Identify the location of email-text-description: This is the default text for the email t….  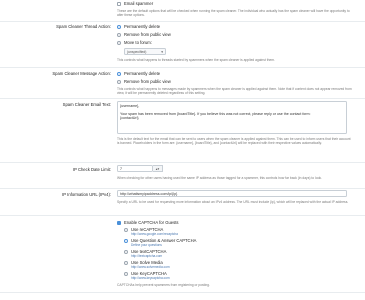
(234, 141).